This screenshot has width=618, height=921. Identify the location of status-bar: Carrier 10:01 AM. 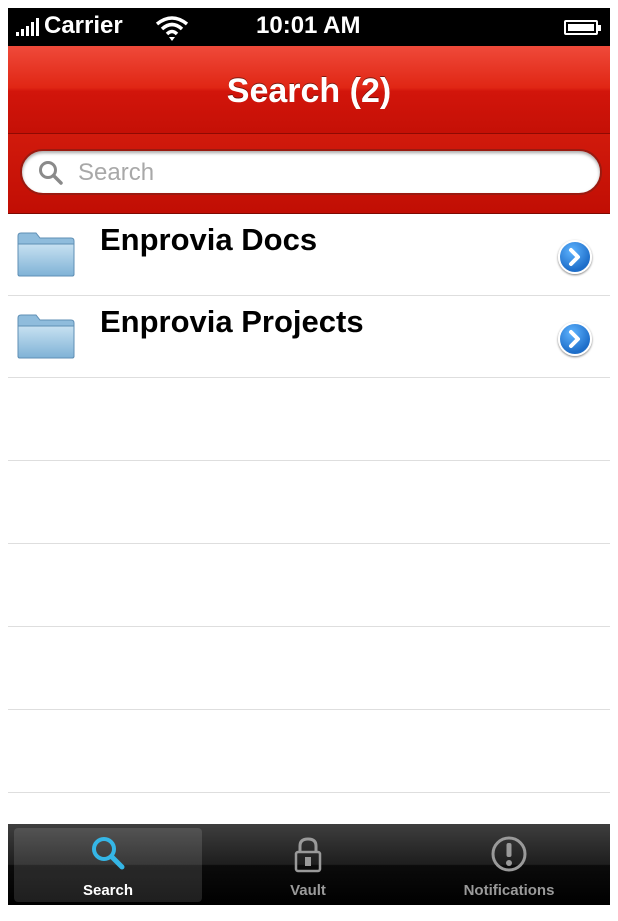
(309, 27).